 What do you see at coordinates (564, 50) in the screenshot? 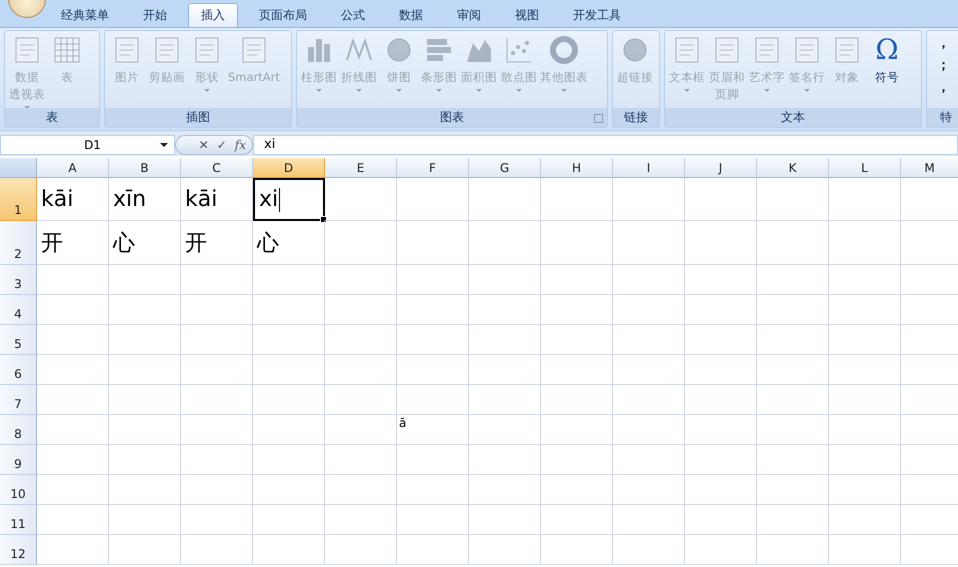
I see `donut-chart-icon` at bounding box center [564, 50].